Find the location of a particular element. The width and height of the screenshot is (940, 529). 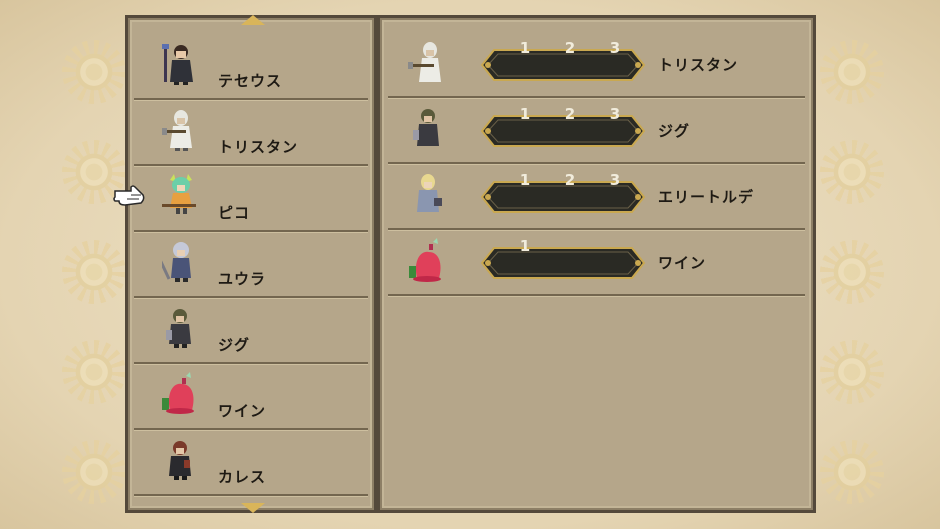

party-member-name: テセウス is located at coordinates (250, 81).